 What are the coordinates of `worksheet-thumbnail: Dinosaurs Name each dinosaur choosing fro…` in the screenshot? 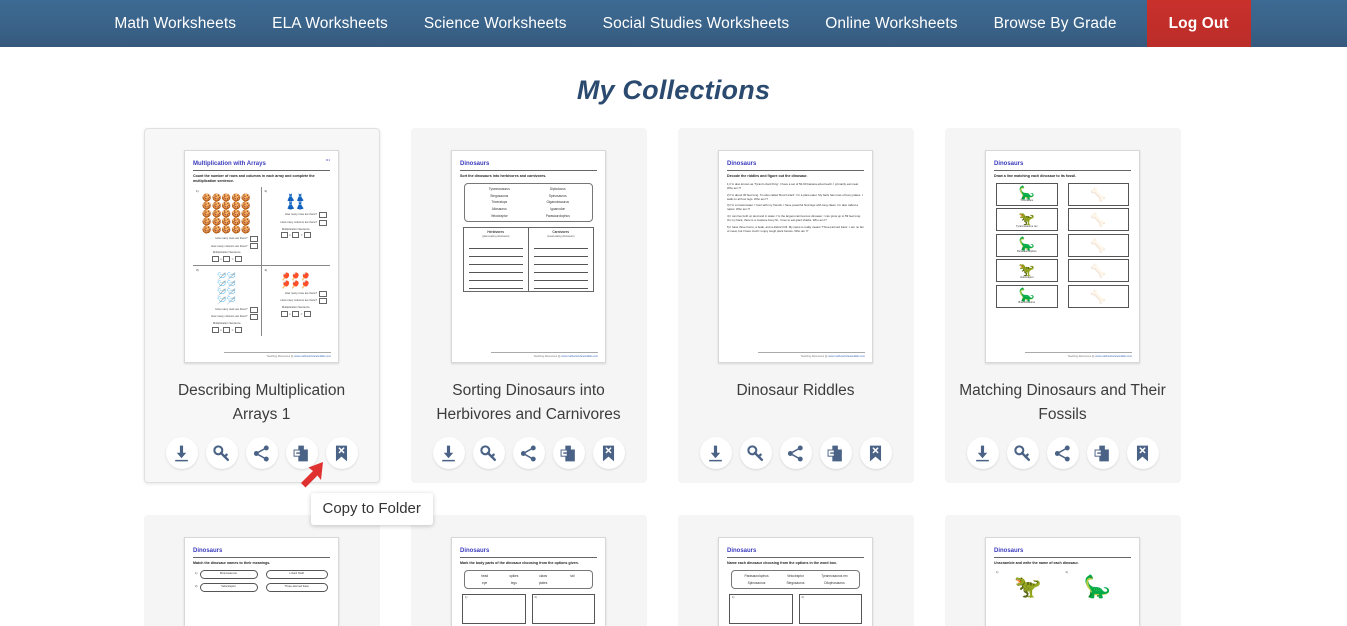 It's located at (795, 581).